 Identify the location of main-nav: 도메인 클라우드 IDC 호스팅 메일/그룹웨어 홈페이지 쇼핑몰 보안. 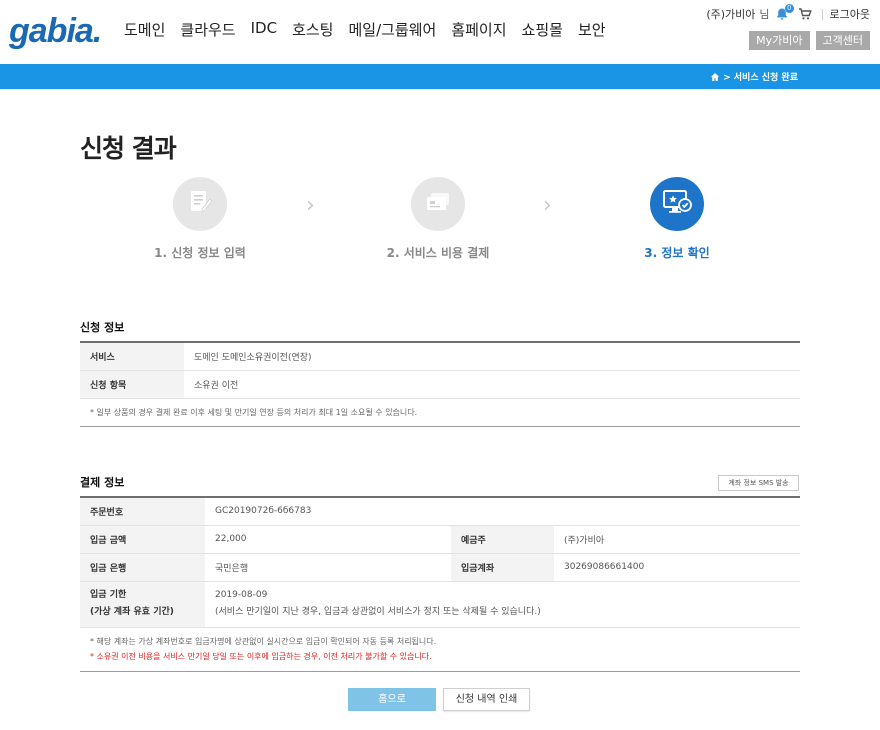
(372, 29).